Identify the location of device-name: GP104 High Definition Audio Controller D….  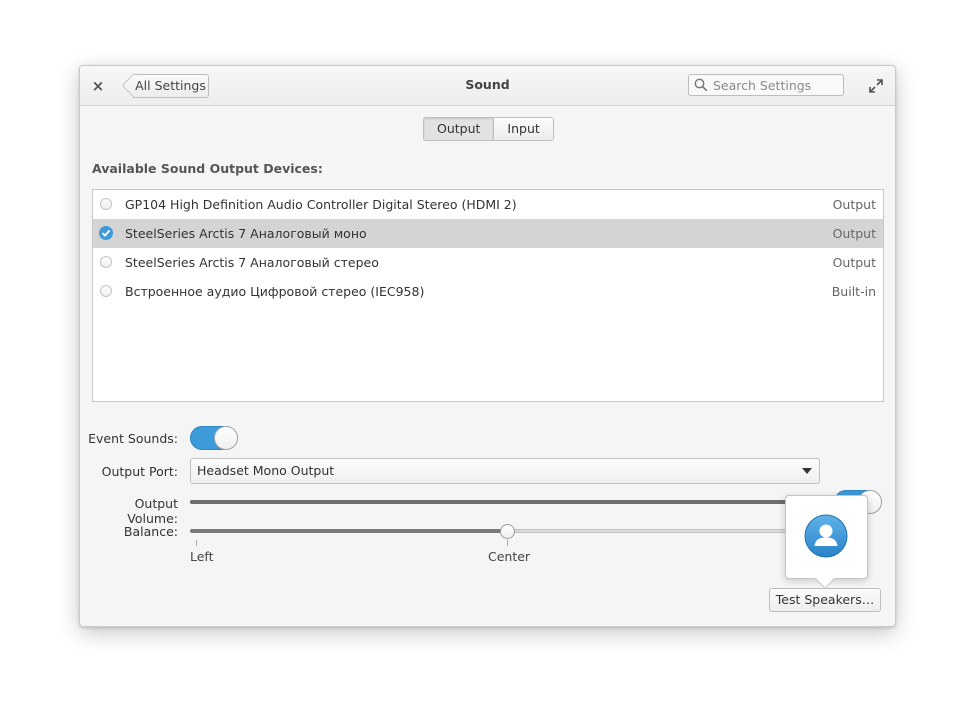
(321, 204).